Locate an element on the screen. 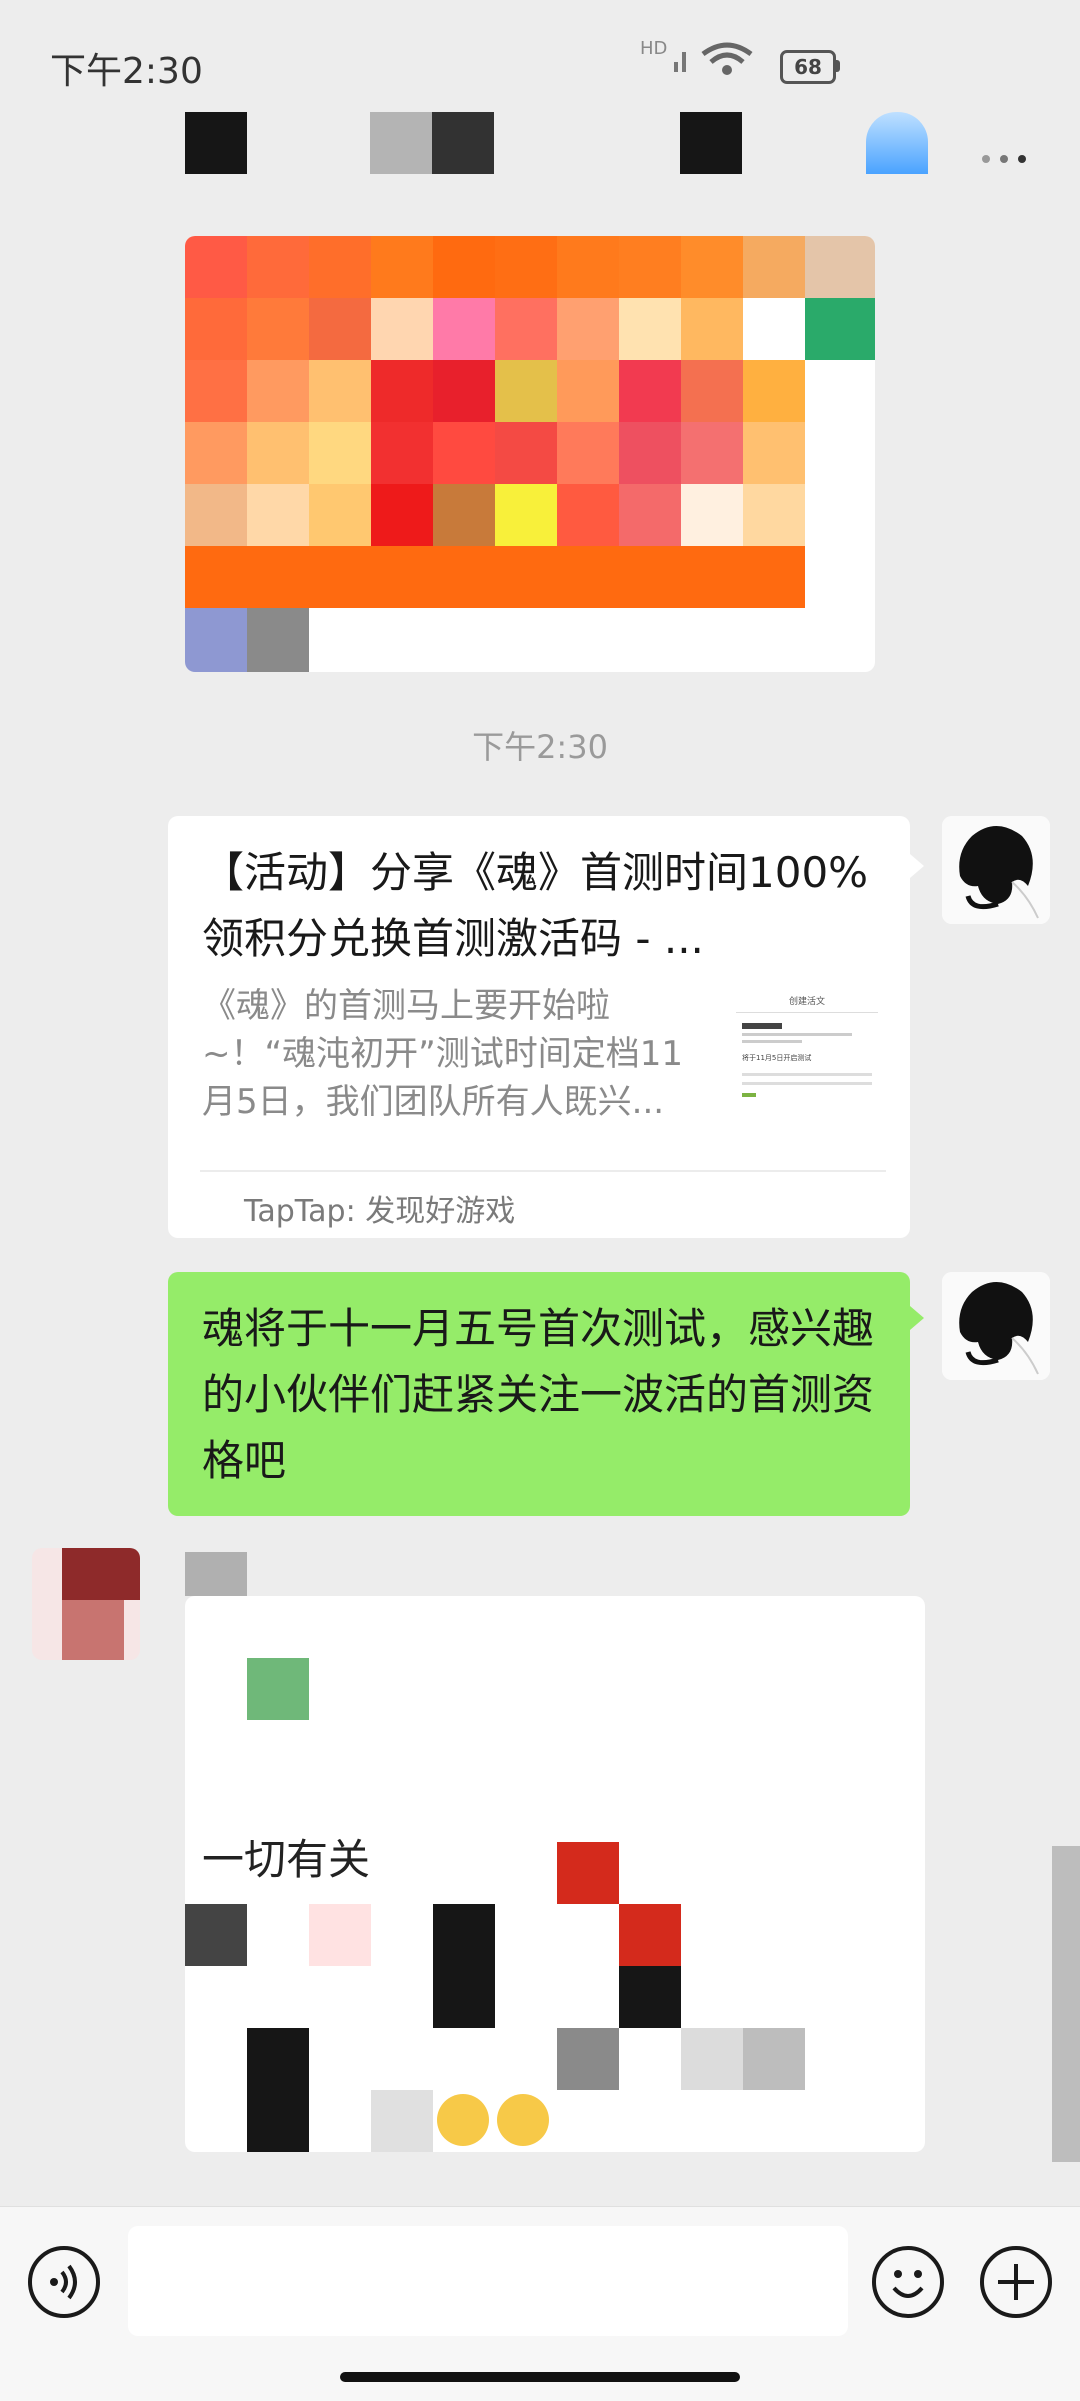 The height and width of the screenshot is (2401, 1080). plus-icon is located at coordinates (1016, 2282).